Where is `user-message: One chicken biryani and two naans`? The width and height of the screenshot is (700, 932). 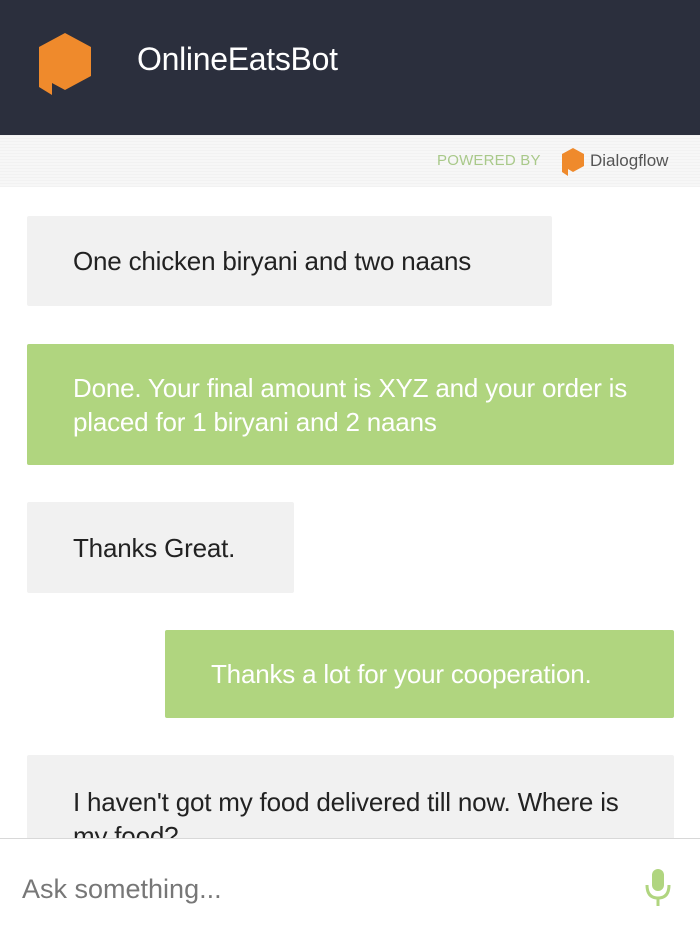
user-message: One chicken biryani and two naans is located at coordinates (289, 261).